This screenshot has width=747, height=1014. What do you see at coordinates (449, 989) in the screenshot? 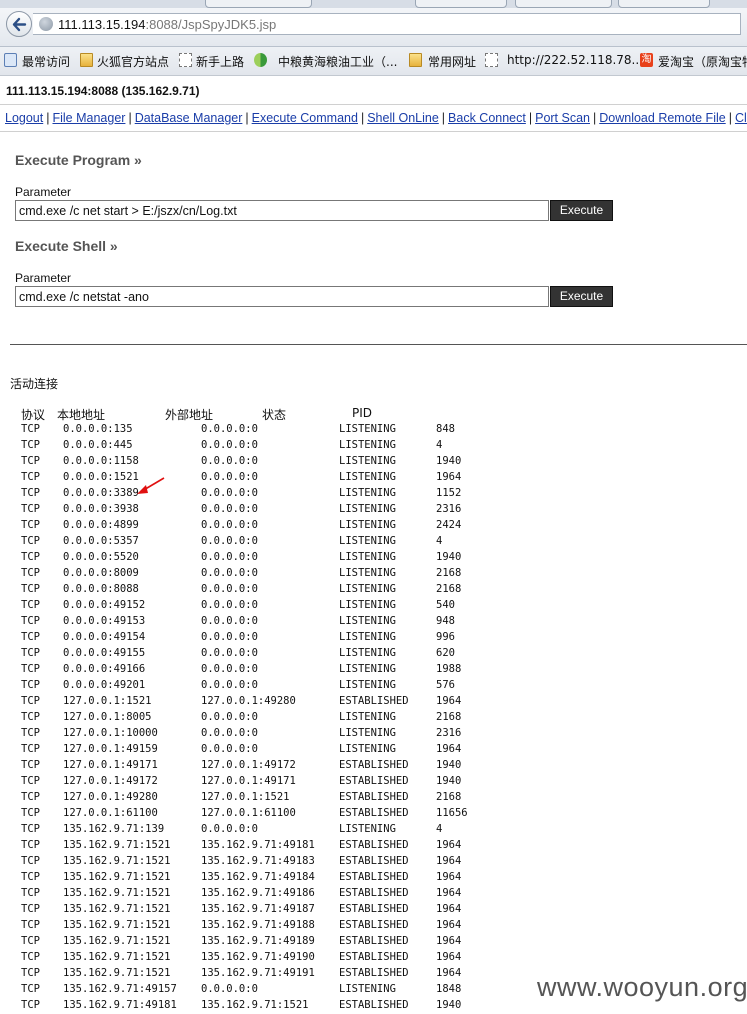
I see `pid-cell: 1848` at bounding box center [449, 989].